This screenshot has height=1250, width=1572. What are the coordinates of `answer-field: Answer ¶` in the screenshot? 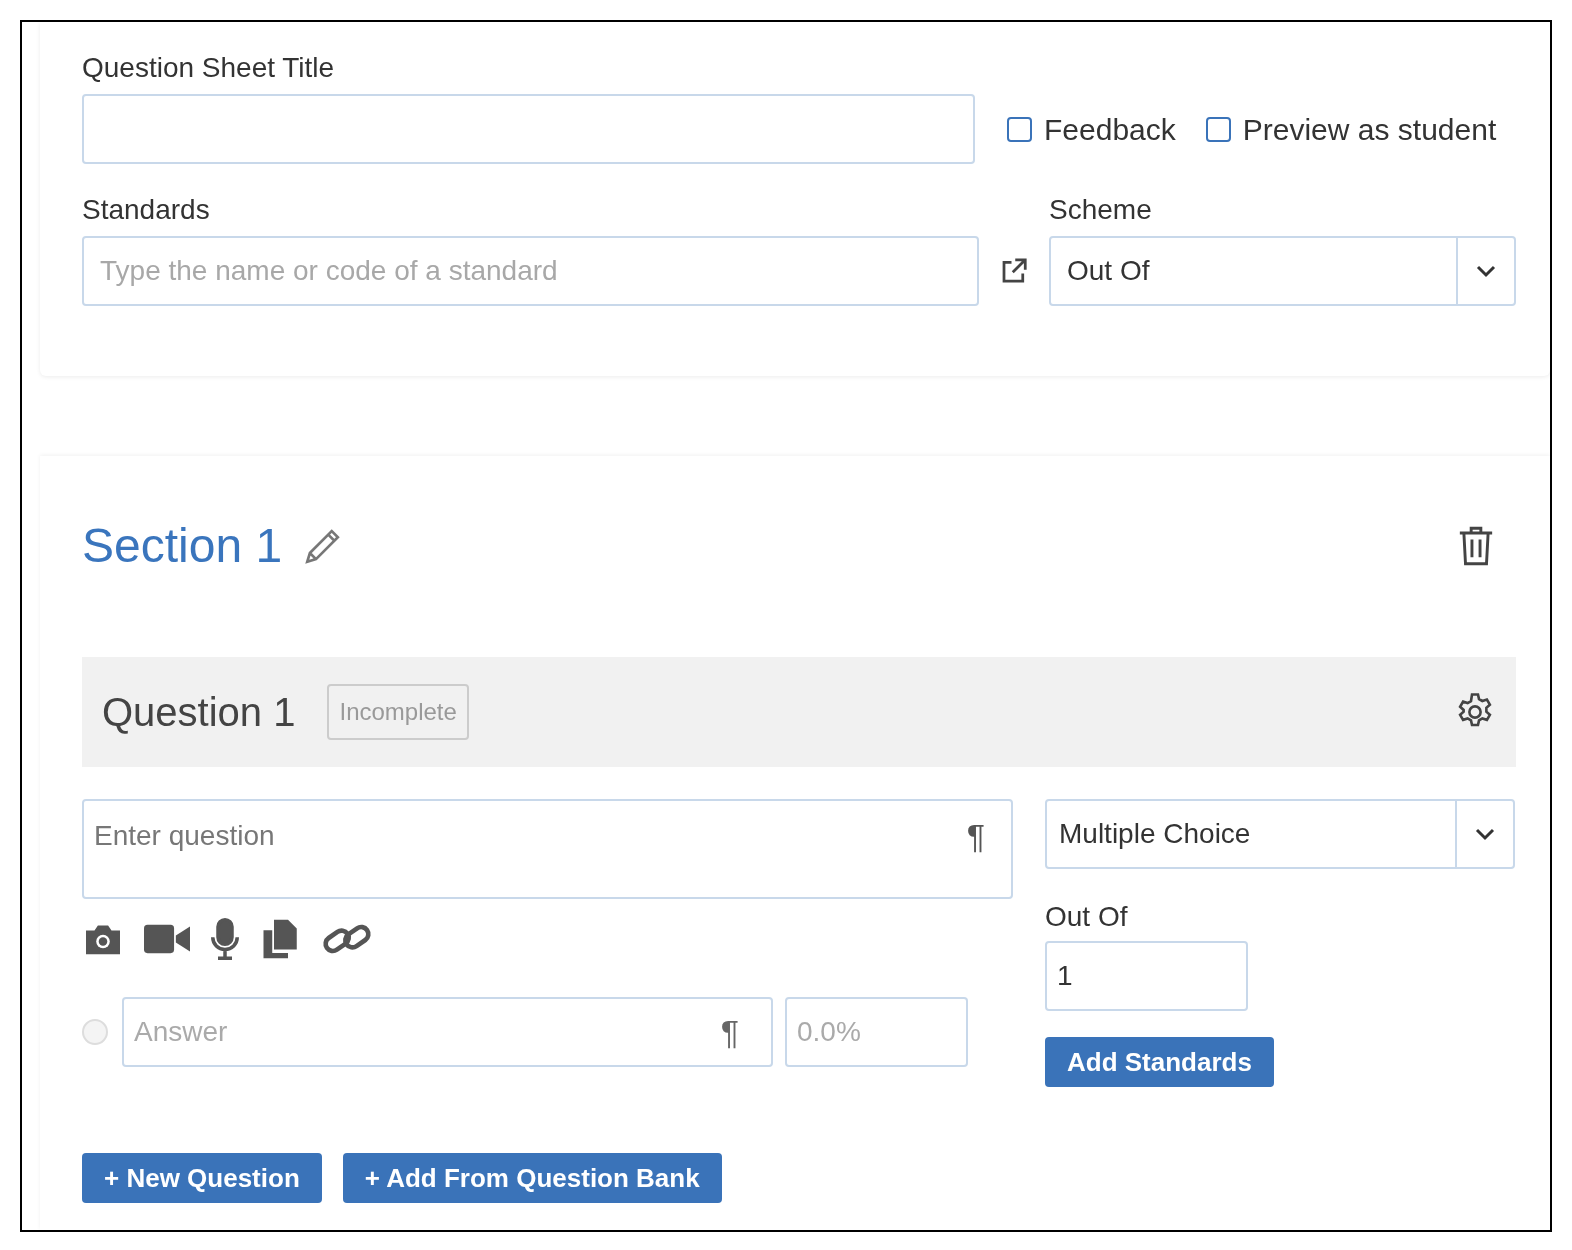 It's located at (447, 1032).